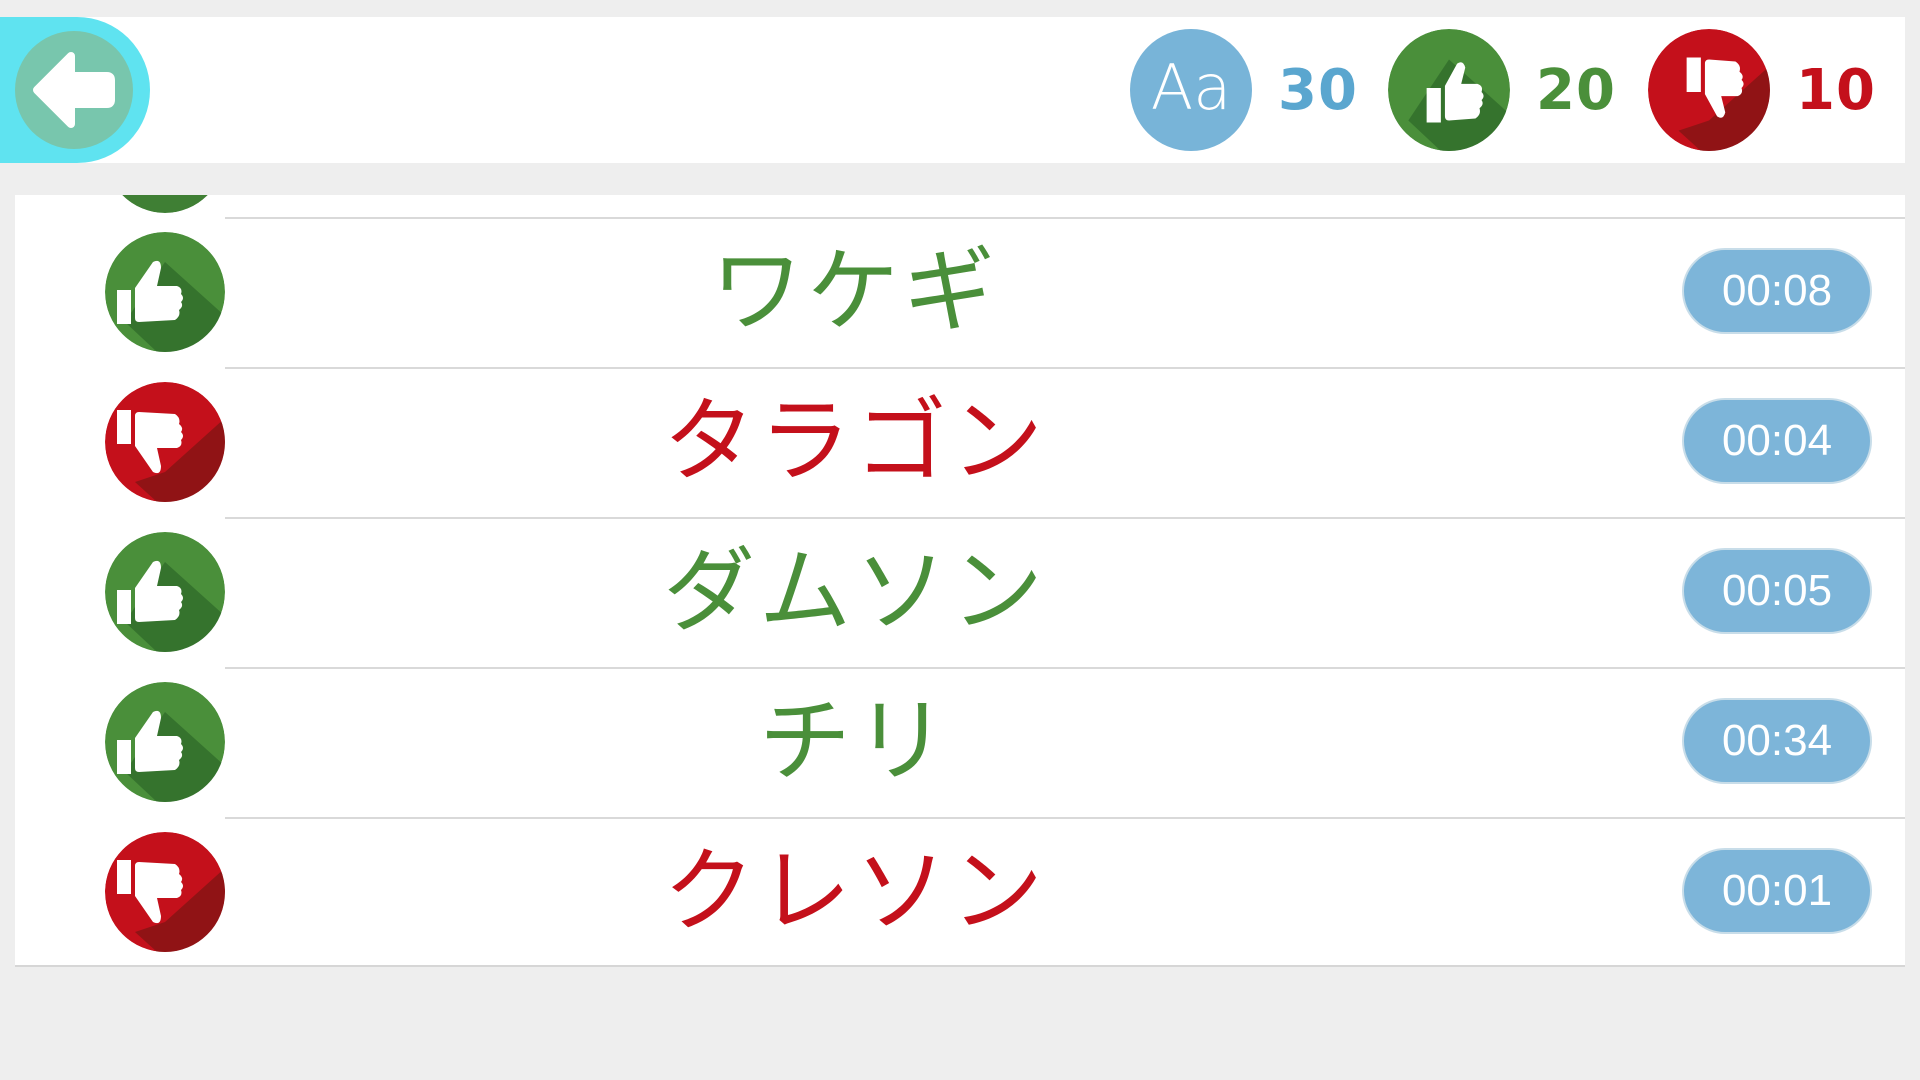 Image resolution: width=1920 pixels, height=1080 pixels. I want to click on time-badge: 00:05, so click(1777, 591).